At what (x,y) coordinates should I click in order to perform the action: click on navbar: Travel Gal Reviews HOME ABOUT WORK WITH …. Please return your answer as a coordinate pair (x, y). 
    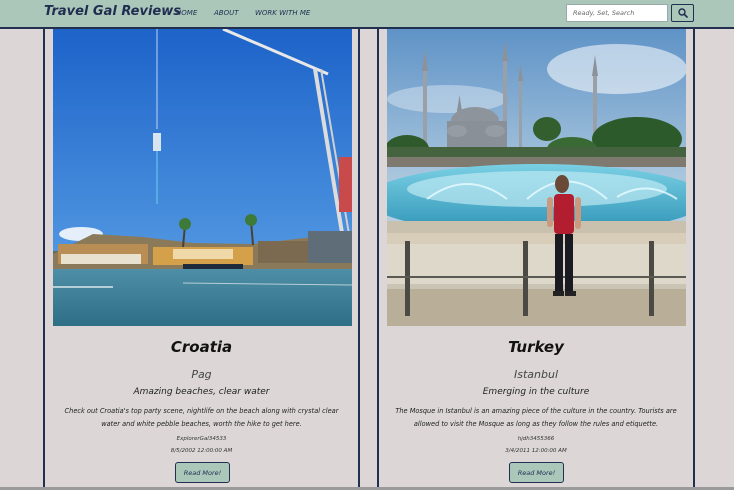
    Looking at the image, I should click on (367, 14).